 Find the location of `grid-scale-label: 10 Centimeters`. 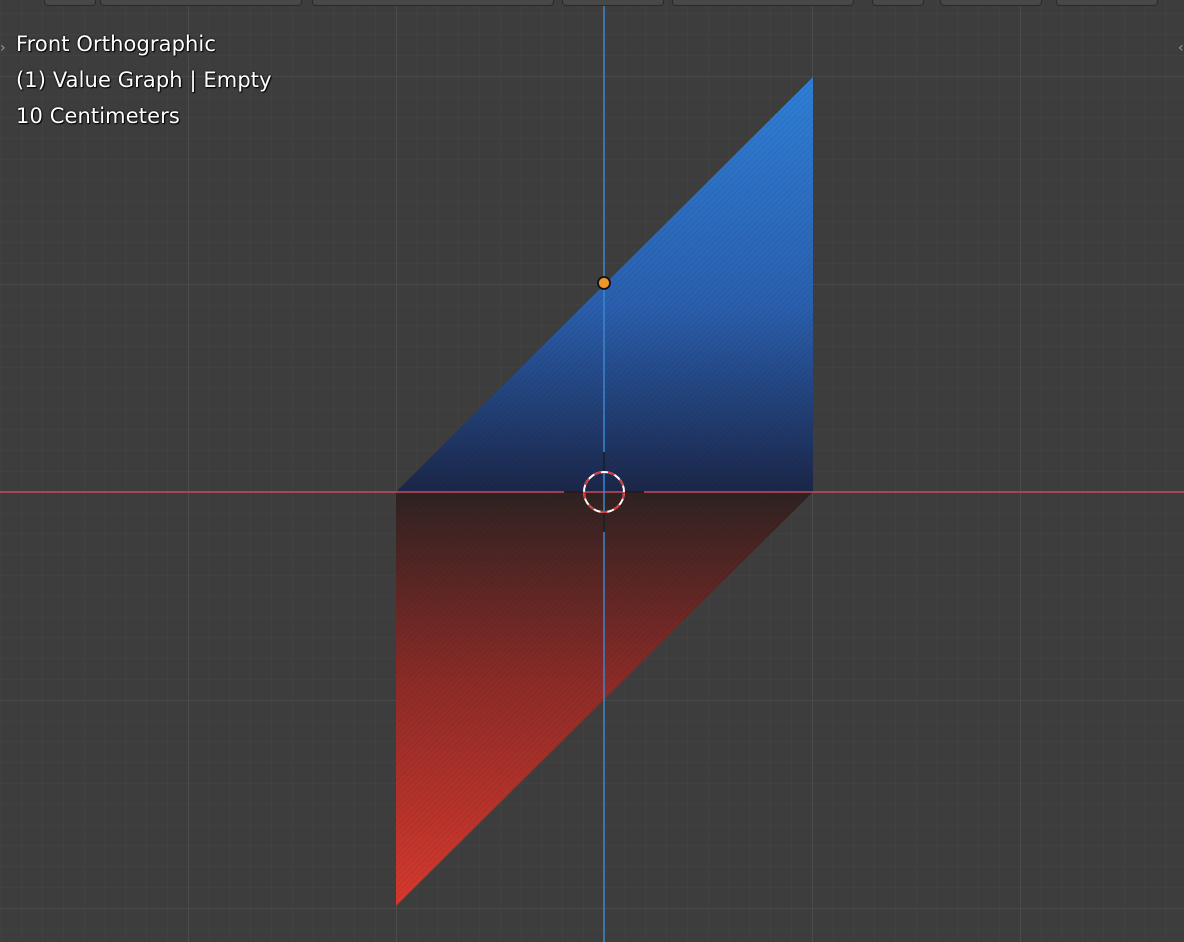

grid-scale-label: 10 Centimeters is located at coordinates (98, 116).